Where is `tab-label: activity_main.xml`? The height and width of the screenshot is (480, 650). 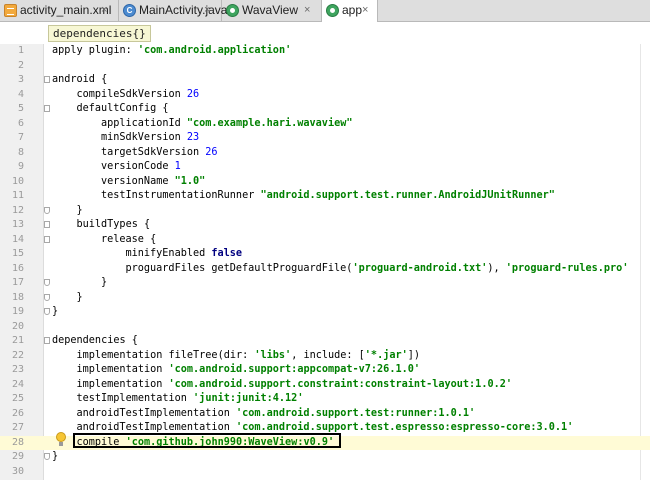 tab-label: activity_main.xml is located at coordinates (66, 10).